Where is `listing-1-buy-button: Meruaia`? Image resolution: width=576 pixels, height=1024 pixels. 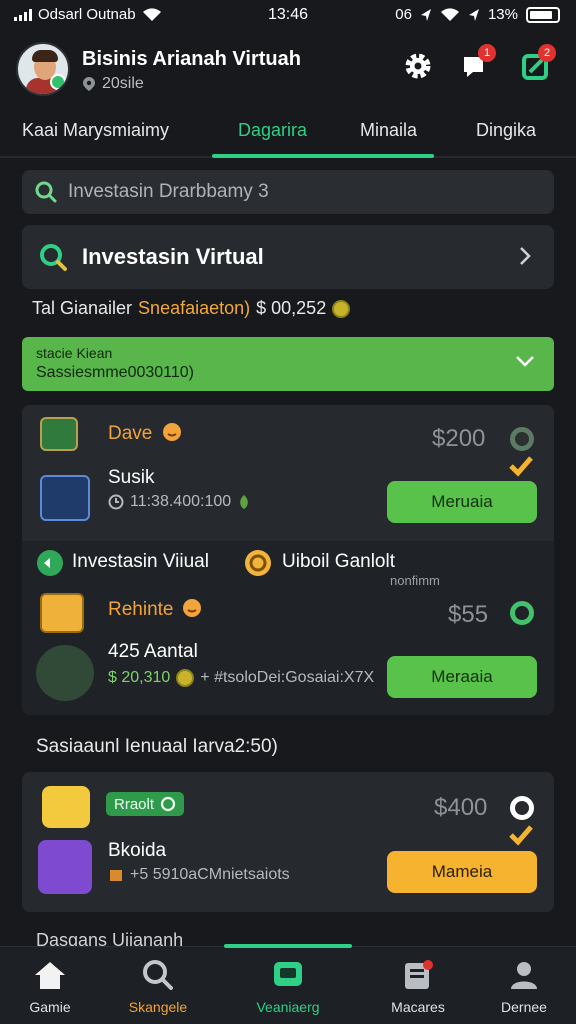 listing-1-buy-button: Meruaia is located at coordinates (462, 502).